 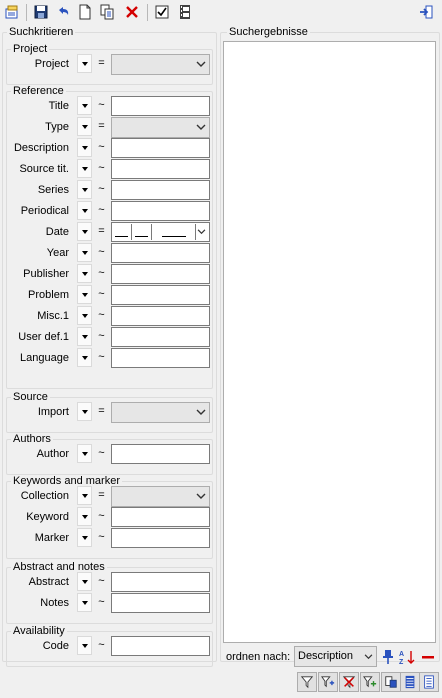 What do you see at coordinates (160, 274) in the screenshot?
I see `field-publisher` at bounding box center [160, 274].